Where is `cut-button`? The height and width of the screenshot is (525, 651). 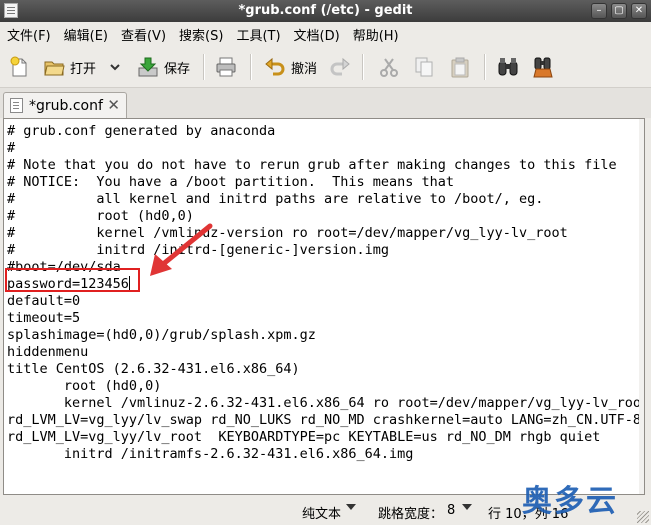
cut-button is located at coordinates (389, 67).